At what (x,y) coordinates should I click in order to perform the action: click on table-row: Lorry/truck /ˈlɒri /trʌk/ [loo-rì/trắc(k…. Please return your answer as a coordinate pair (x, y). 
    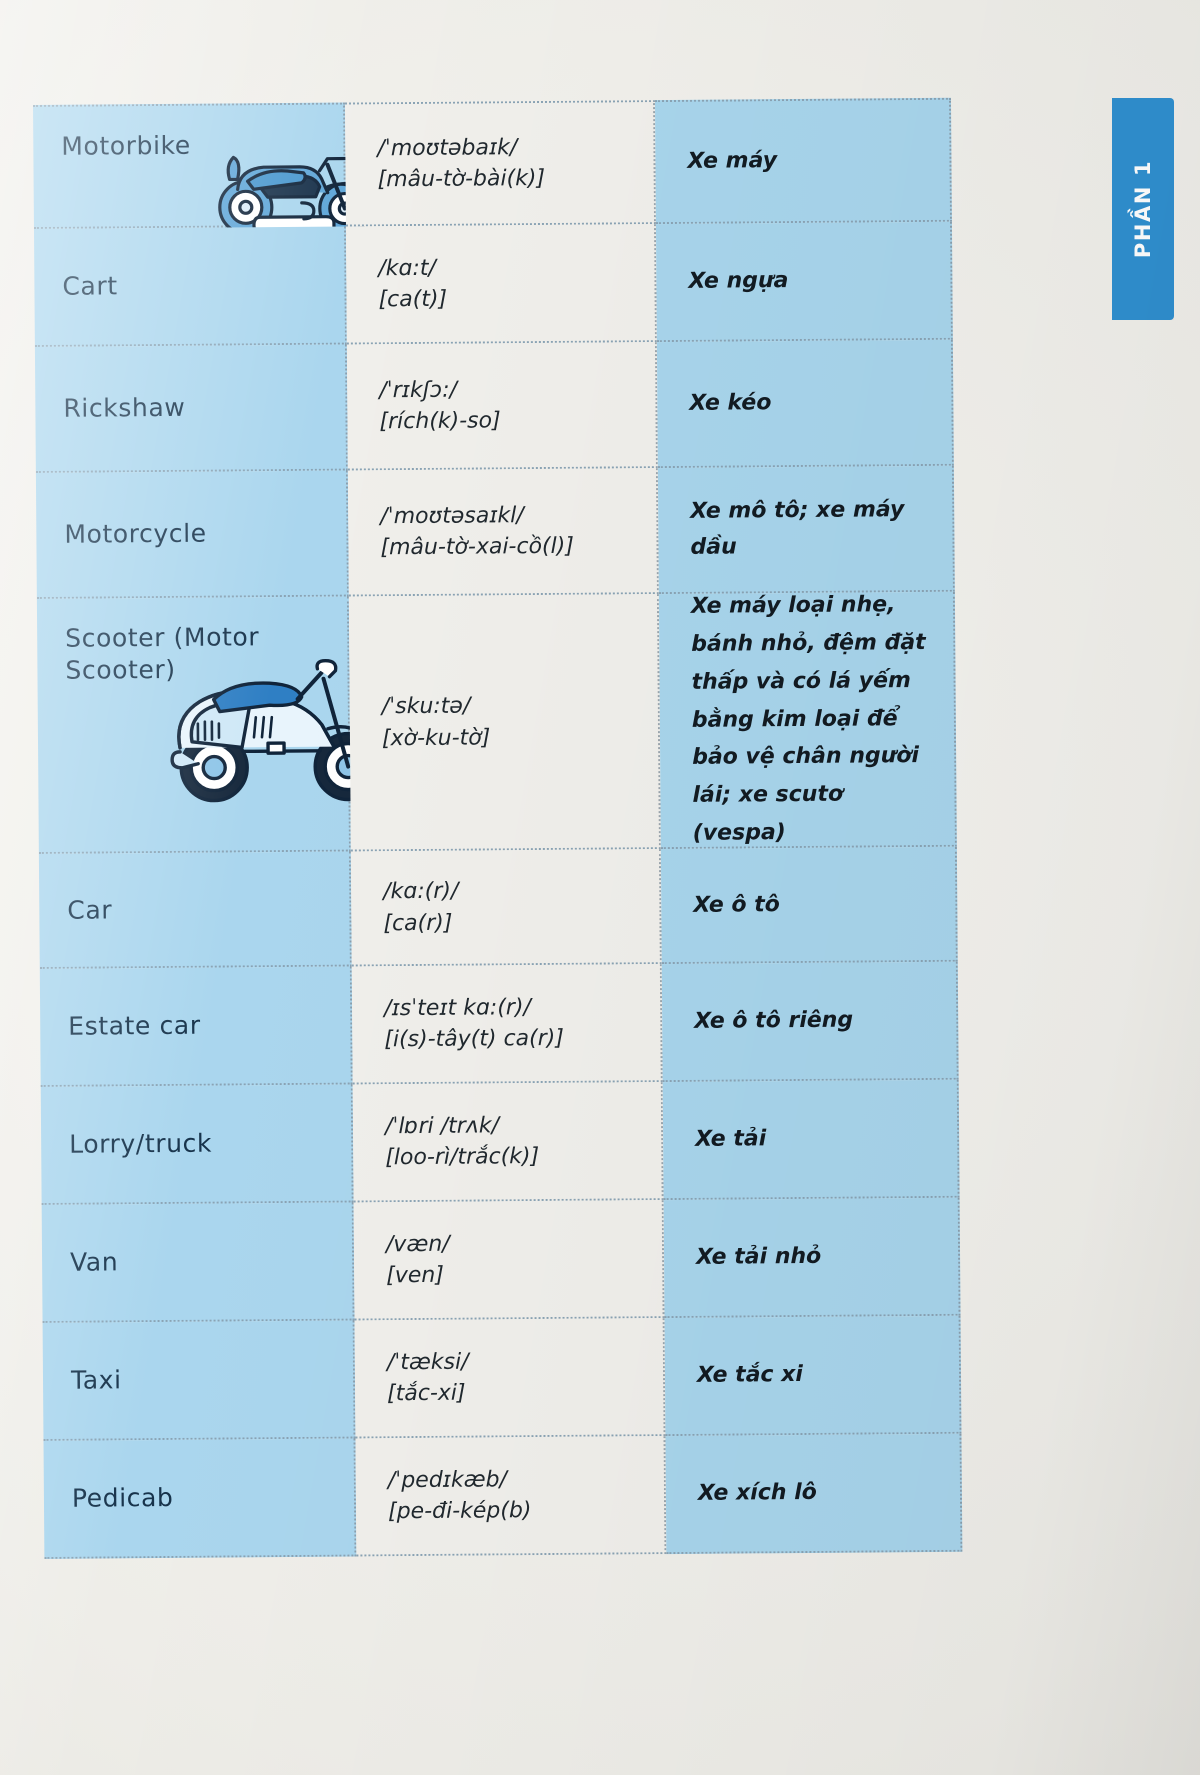
    Looking at the image, I should click on (500, 1142).